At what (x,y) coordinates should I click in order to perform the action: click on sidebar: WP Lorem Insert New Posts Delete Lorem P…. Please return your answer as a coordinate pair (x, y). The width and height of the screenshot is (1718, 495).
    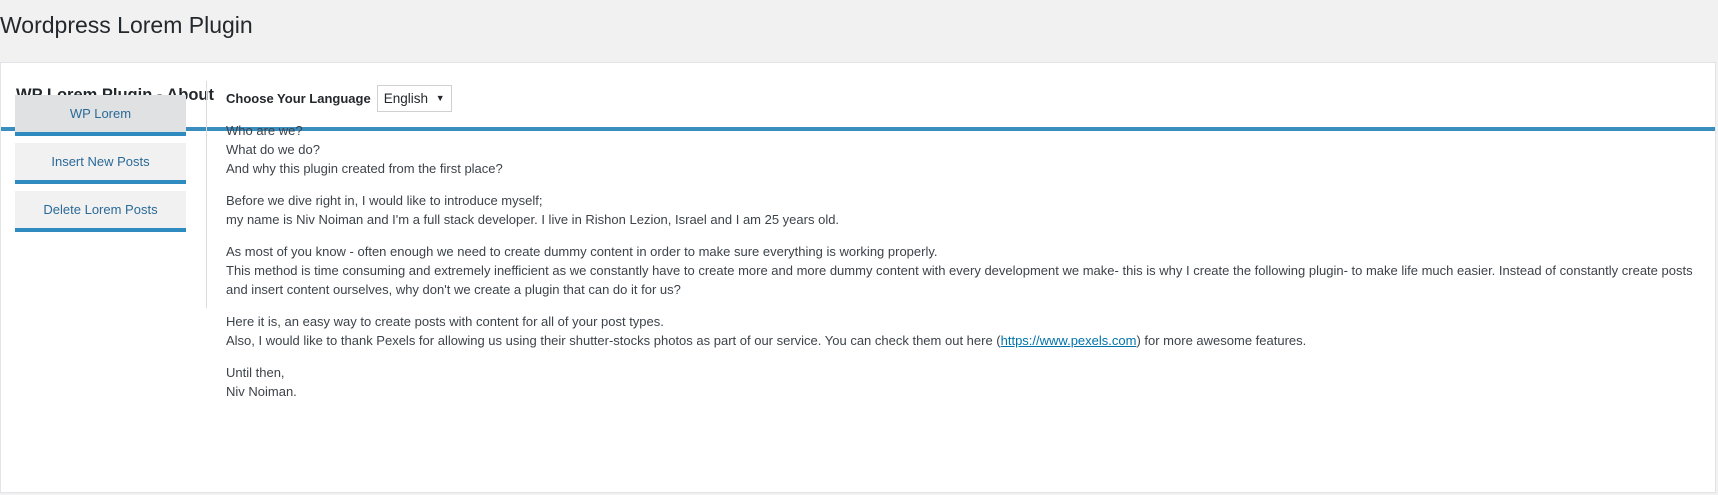
    Looking at the image, I should click on (100, 167).